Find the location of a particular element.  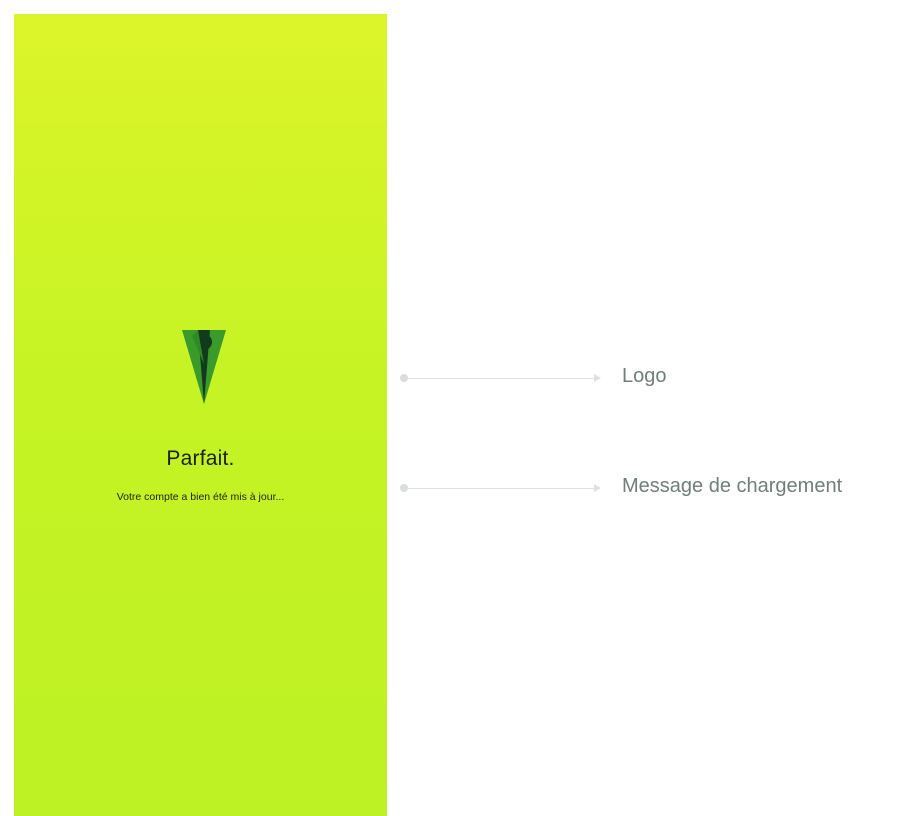

v-person-logo-icon is located at coordinates (204, 367).